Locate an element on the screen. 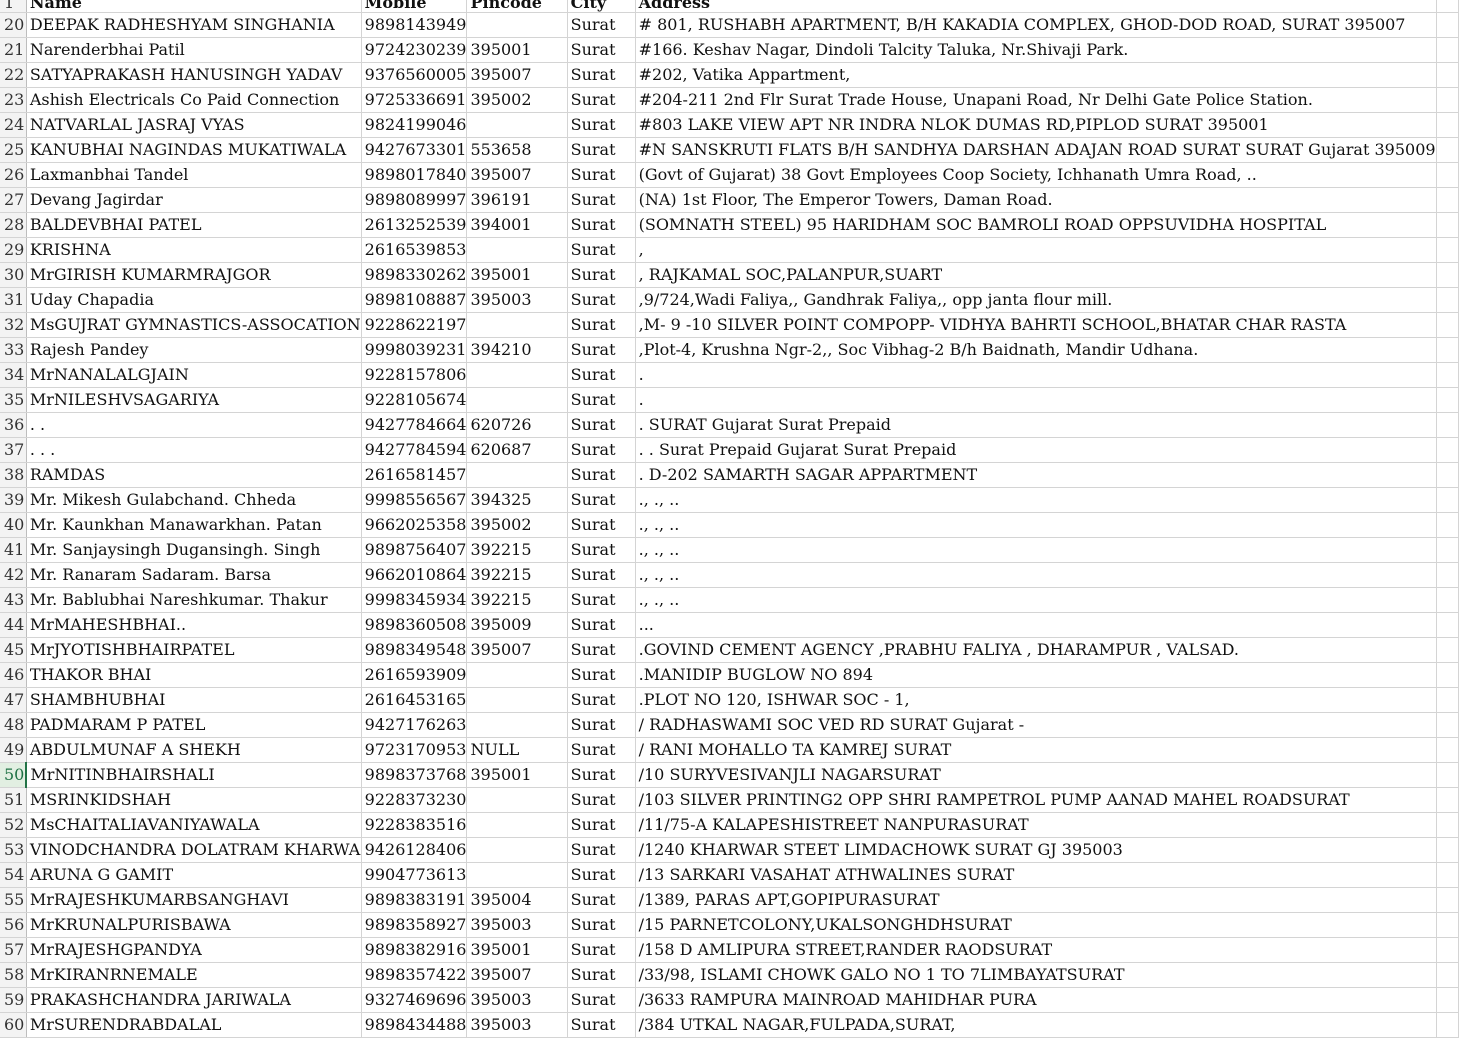  row-number: 28 is located at coordinates (13, 225).